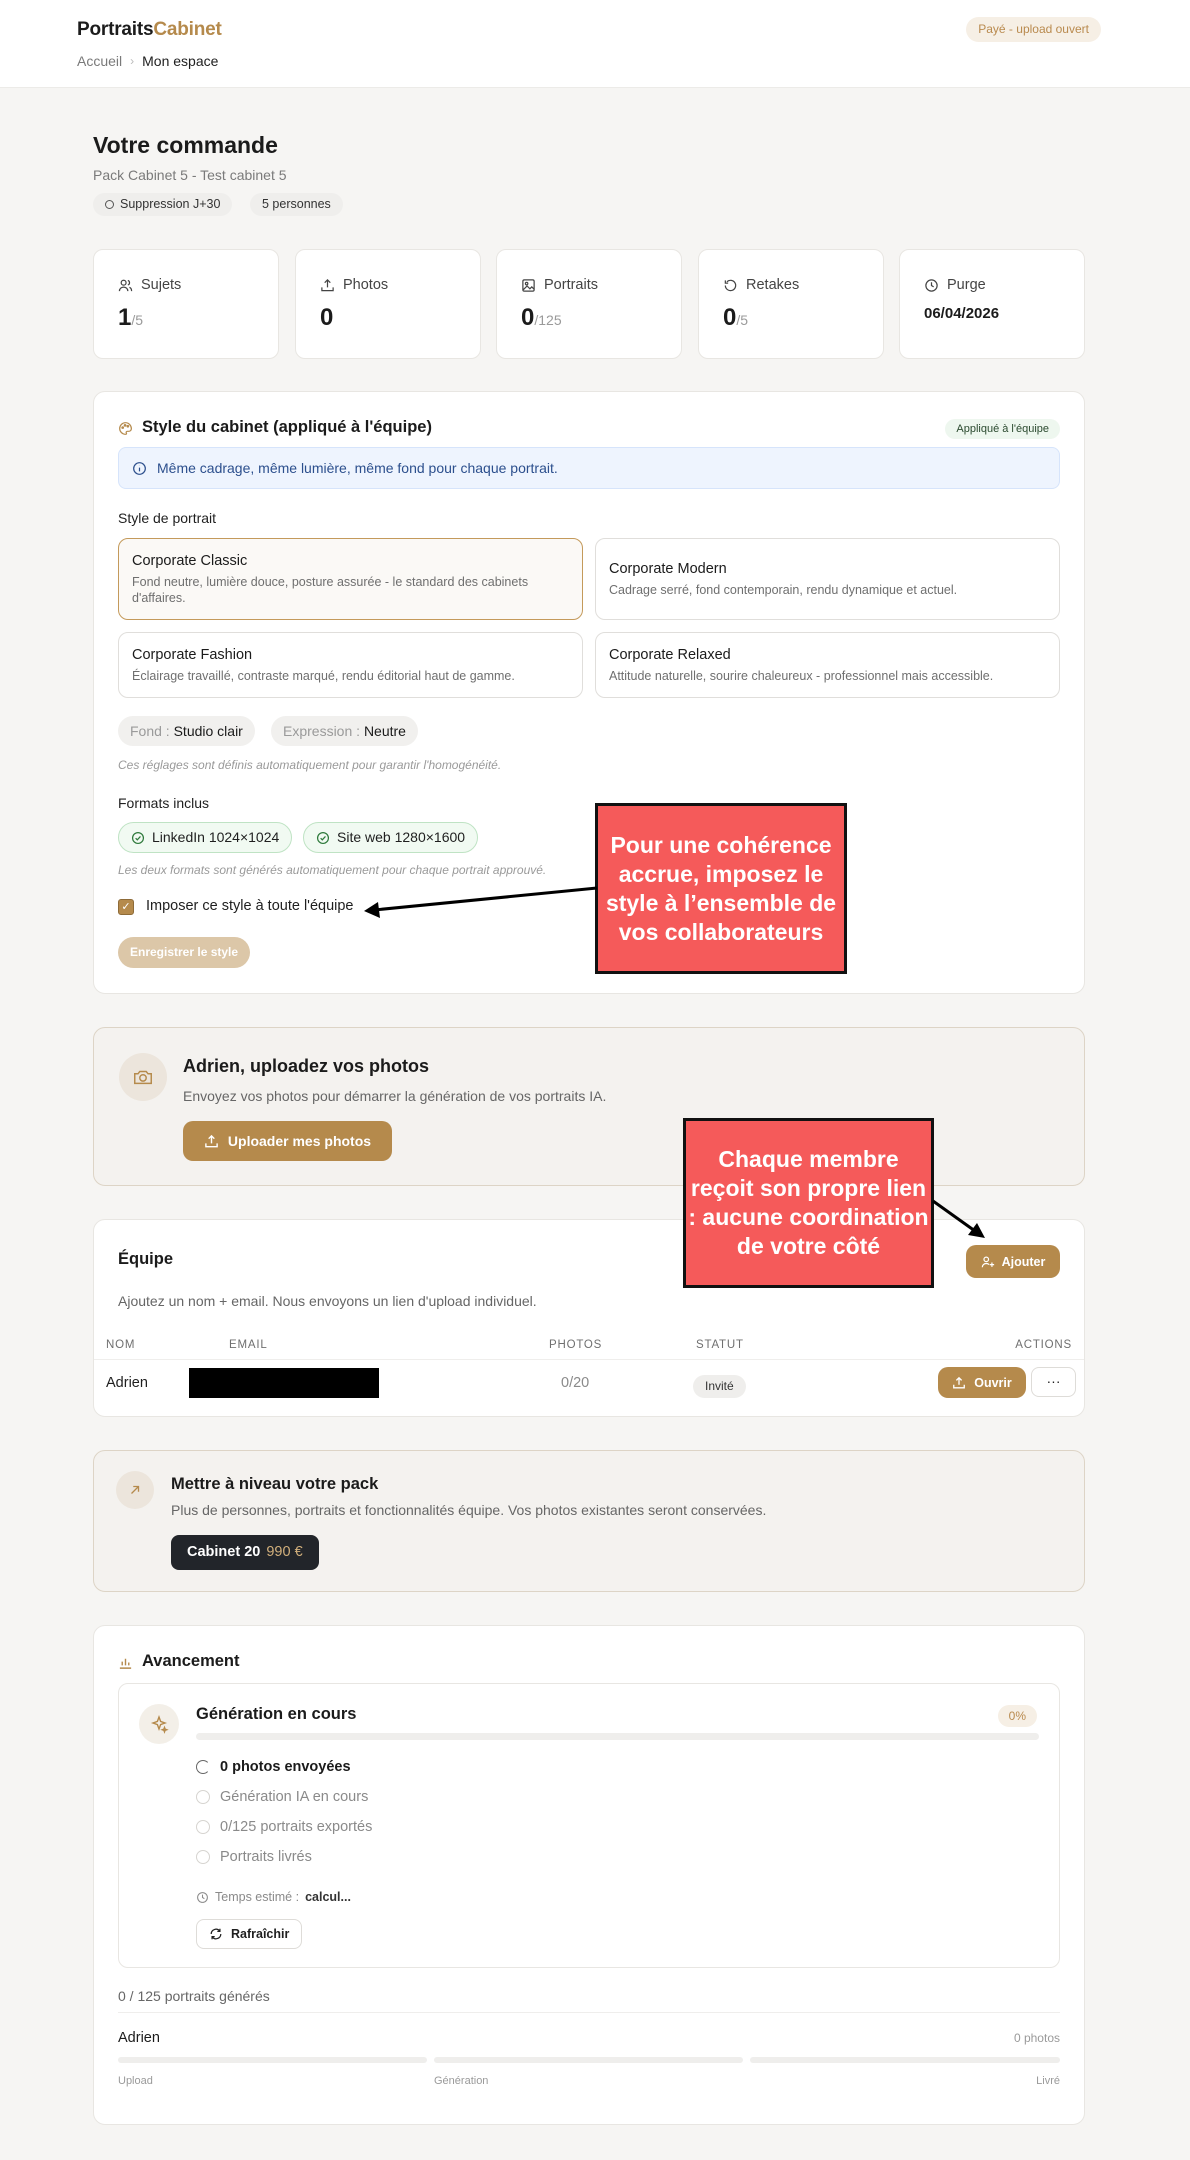 The width and height of the screenshot is (1190, 2160). What do you see at coordinates (180, 61) in the screenshot?
I see `breadcrumb-current: Mon espace` at bounding box center [180, 61].